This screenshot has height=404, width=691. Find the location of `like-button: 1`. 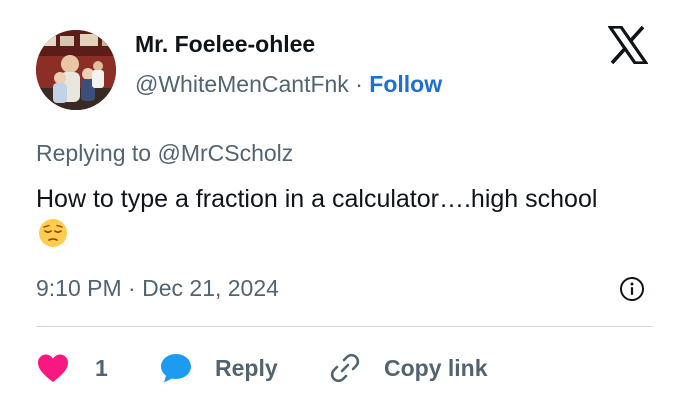

like-button: 1 is located at coordinates (72, 368).